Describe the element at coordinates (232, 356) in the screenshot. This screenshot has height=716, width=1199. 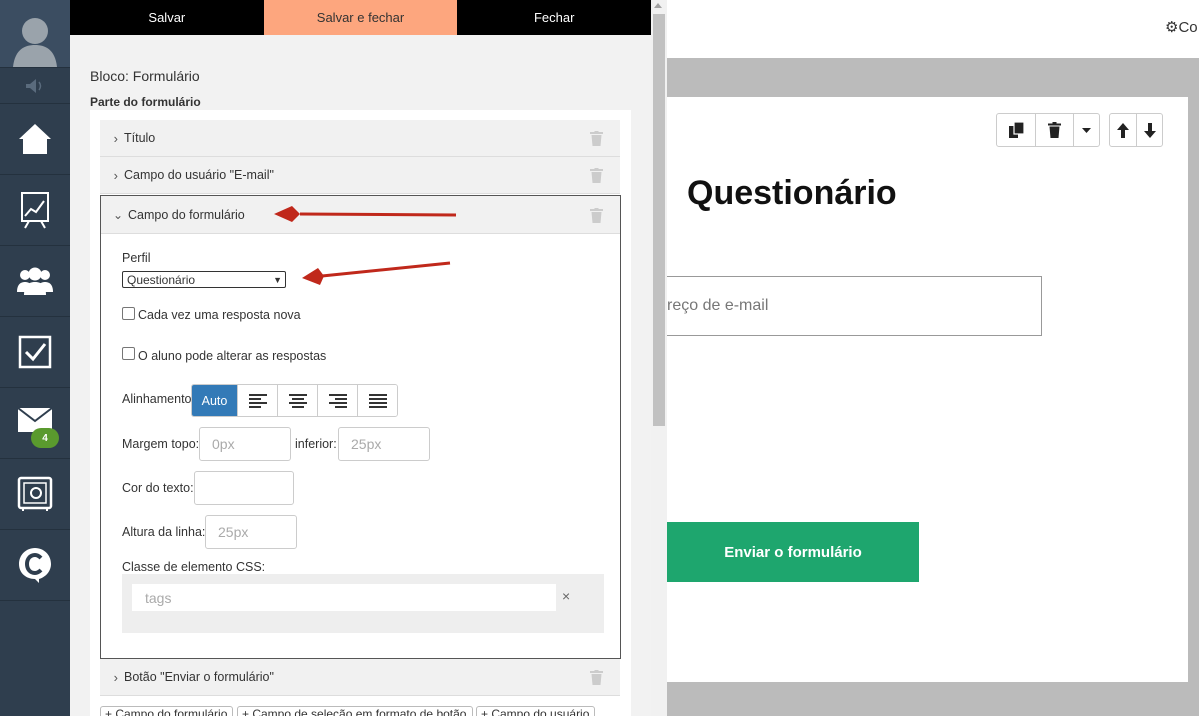
I see `can-change-label: O aluno pode alterar as respostas` at that location.